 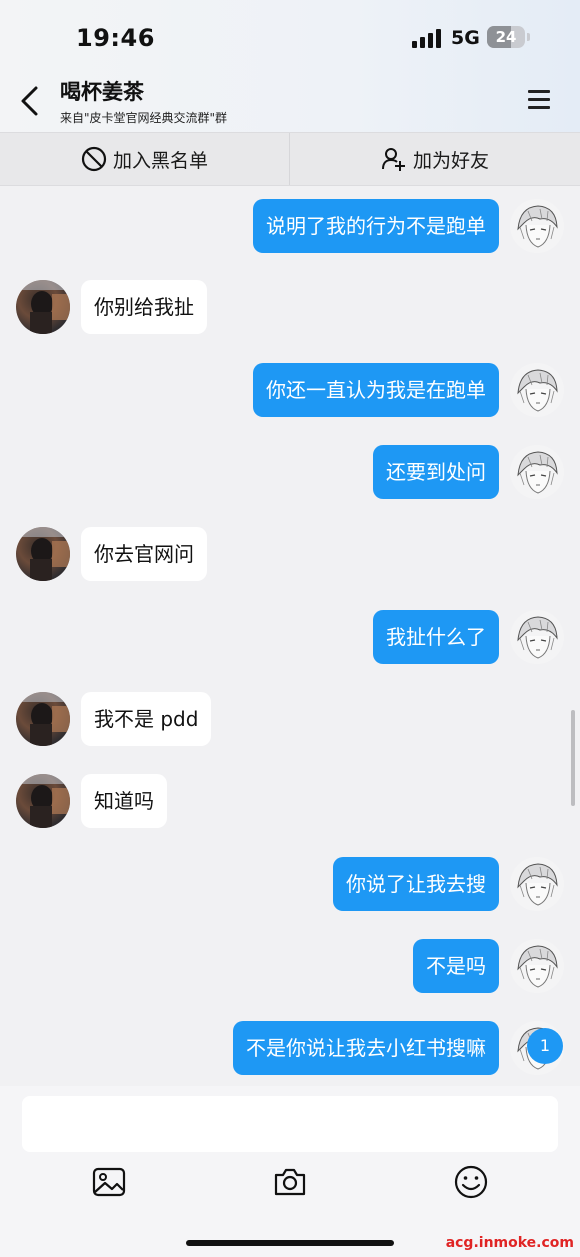 I want to click on message-outgoing: 不是吗, so click(x=290, y=967).